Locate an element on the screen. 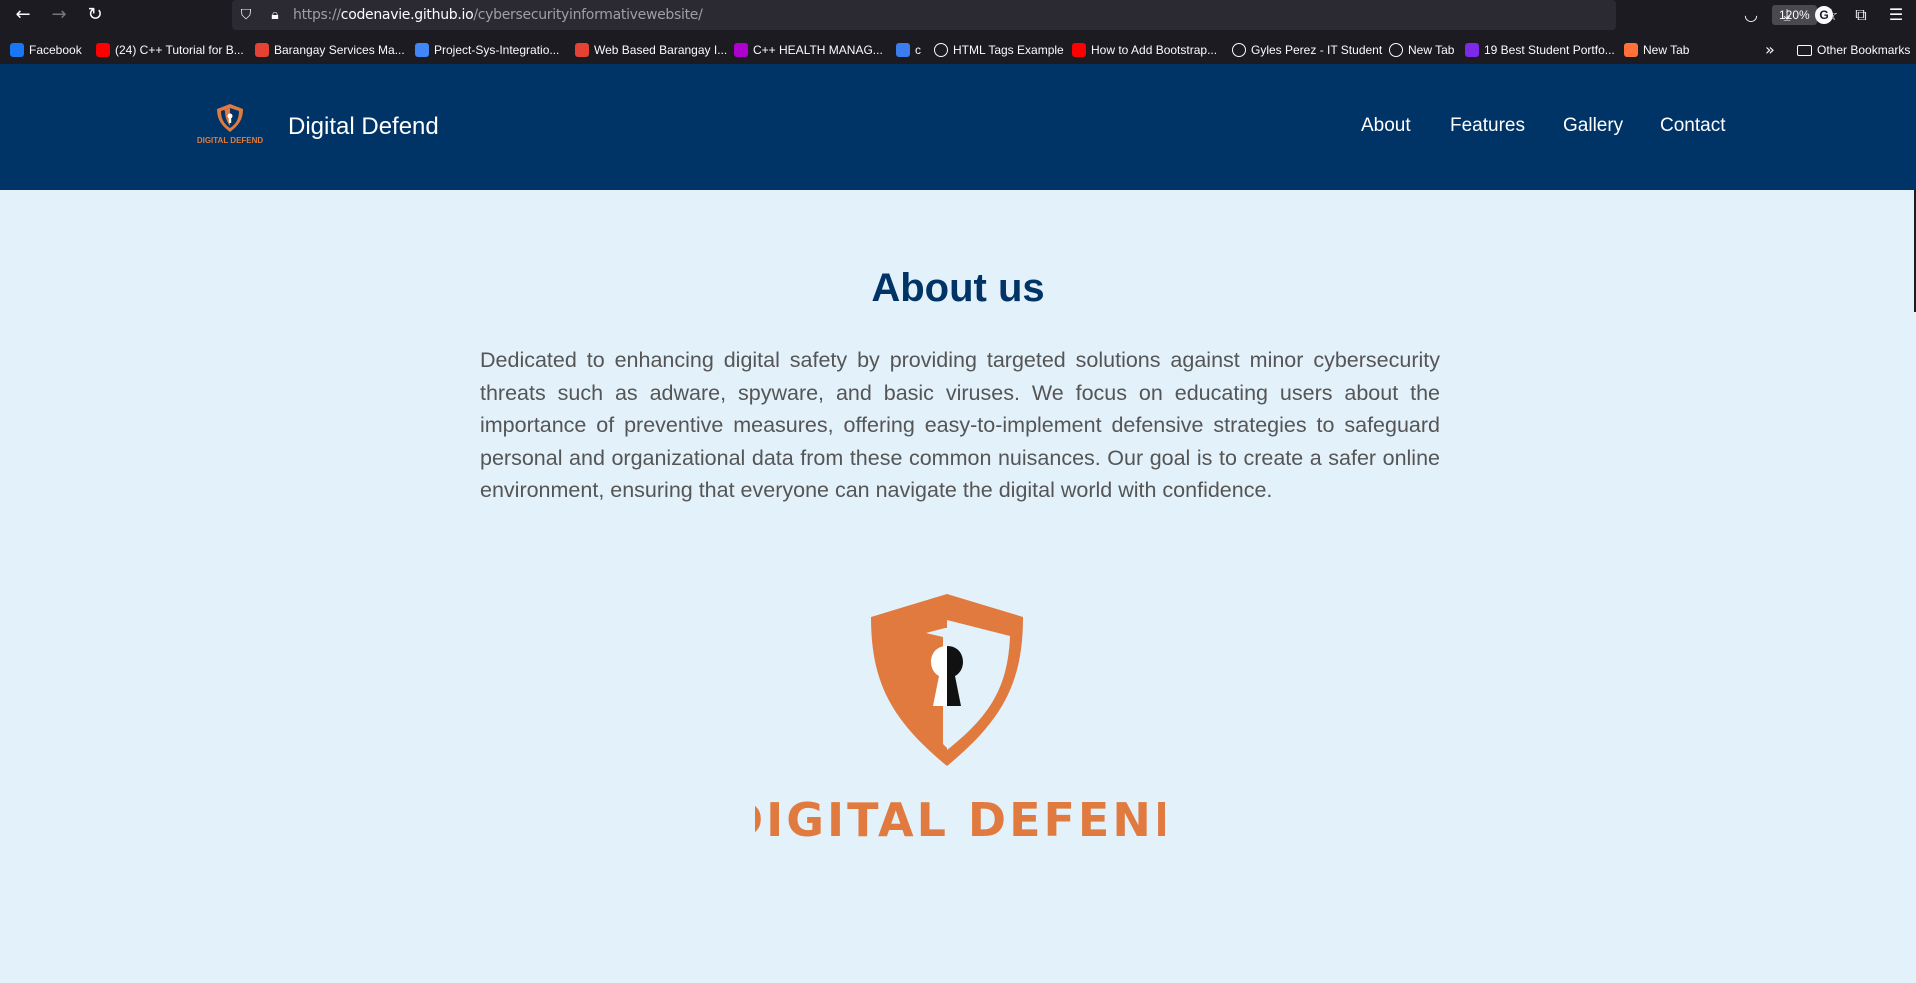  back-button: ← is located at coordinates (23, 15).